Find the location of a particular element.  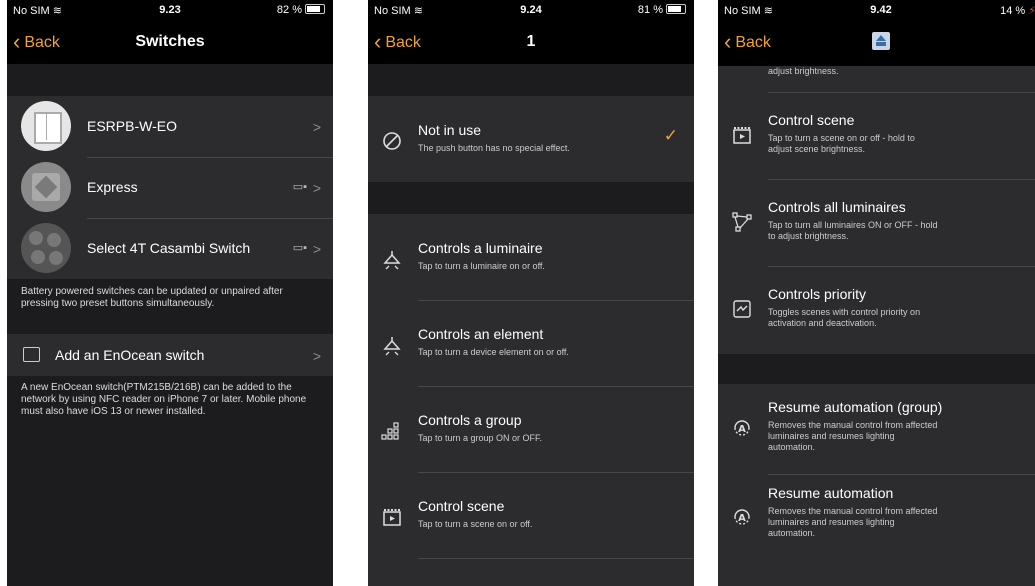

option-subtitle: Tap to turn a device element on or off. is located at coordinates (493, 352).